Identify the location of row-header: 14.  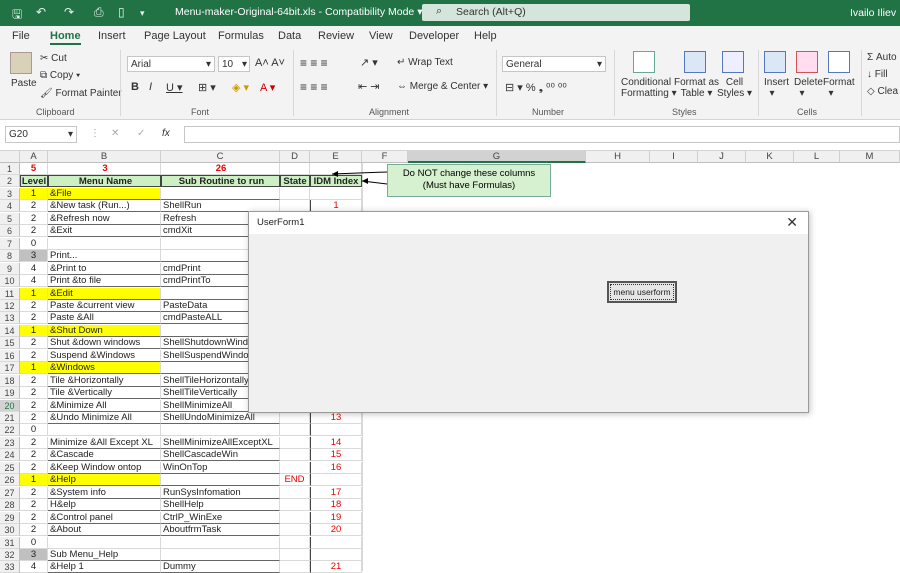
(10, 330).